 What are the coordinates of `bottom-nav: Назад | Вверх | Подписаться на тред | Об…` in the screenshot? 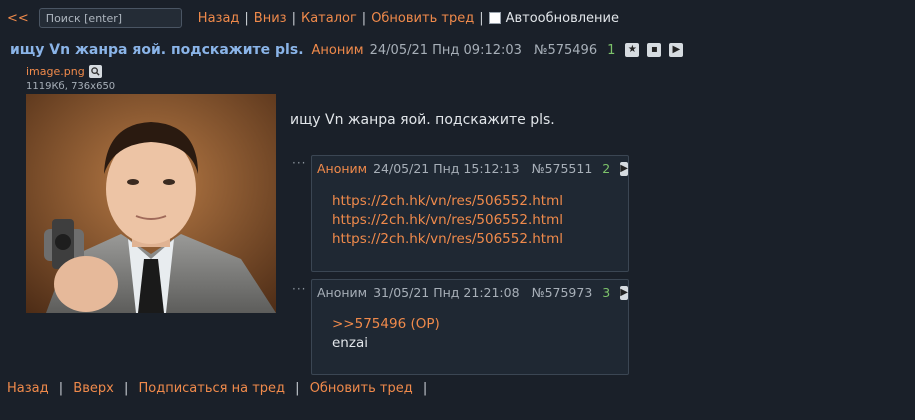 It's located at (220, 388).